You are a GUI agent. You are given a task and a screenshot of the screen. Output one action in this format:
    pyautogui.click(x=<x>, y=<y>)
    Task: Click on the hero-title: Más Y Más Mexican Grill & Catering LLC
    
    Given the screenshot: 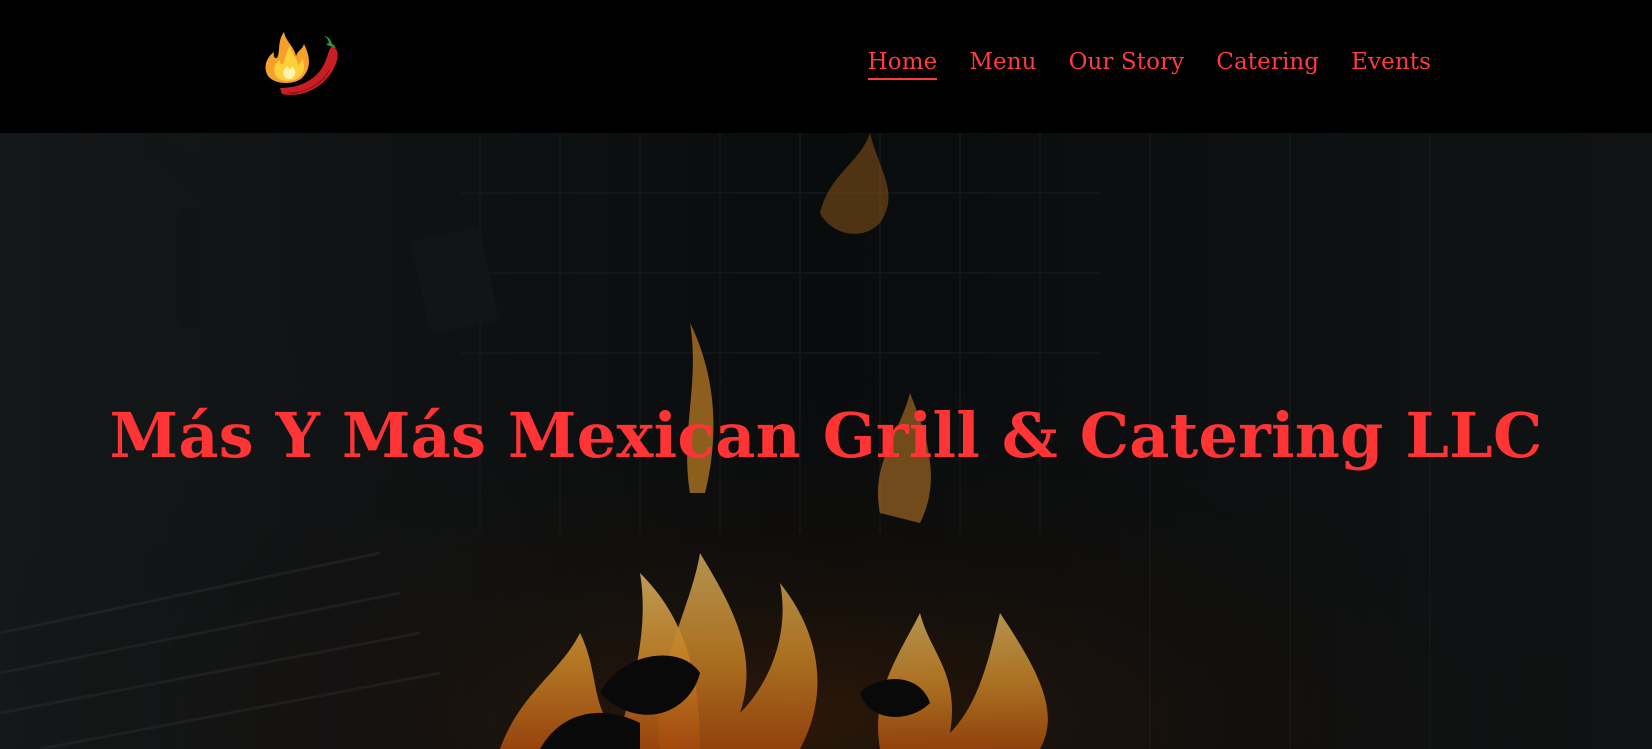 What is the action you would take?
    pyautogui.click(x=826, y=435)
    